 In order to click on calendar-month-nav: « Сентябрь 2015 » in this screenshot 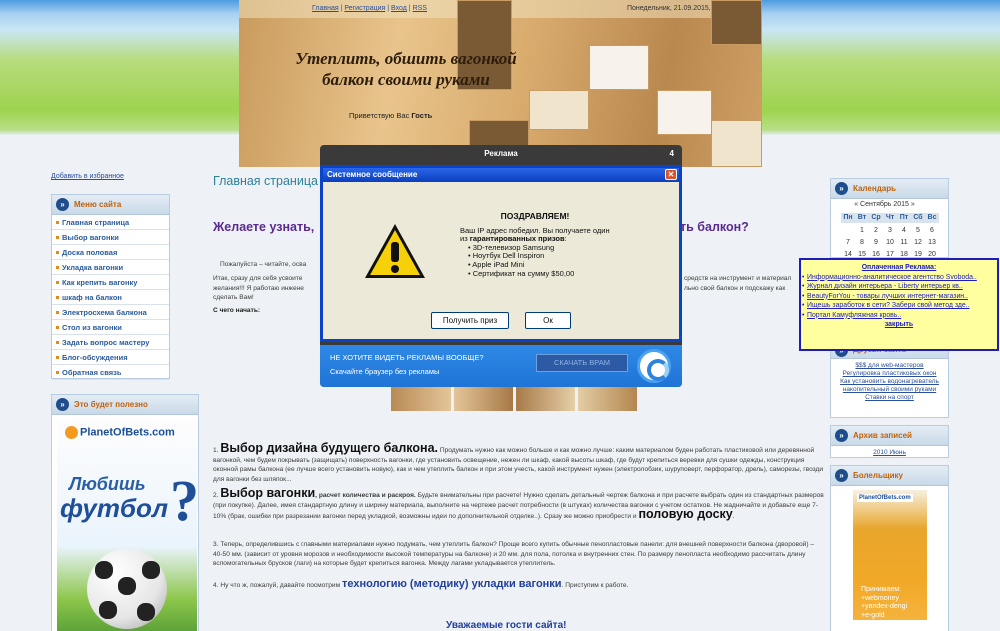, I will do `click(889, 204)`.